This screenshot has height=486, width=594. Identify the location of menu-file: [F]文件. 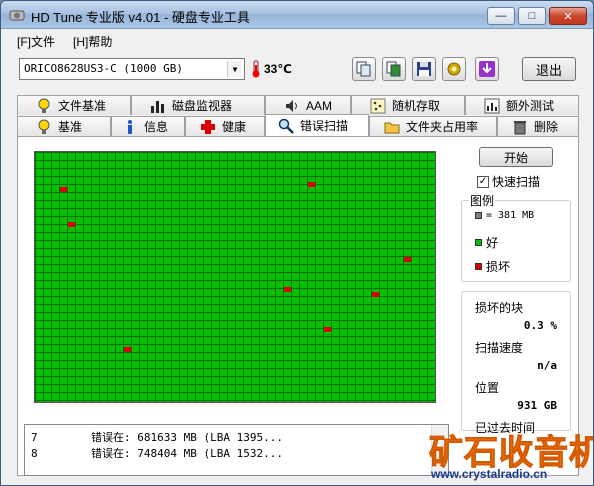
(36, 41).